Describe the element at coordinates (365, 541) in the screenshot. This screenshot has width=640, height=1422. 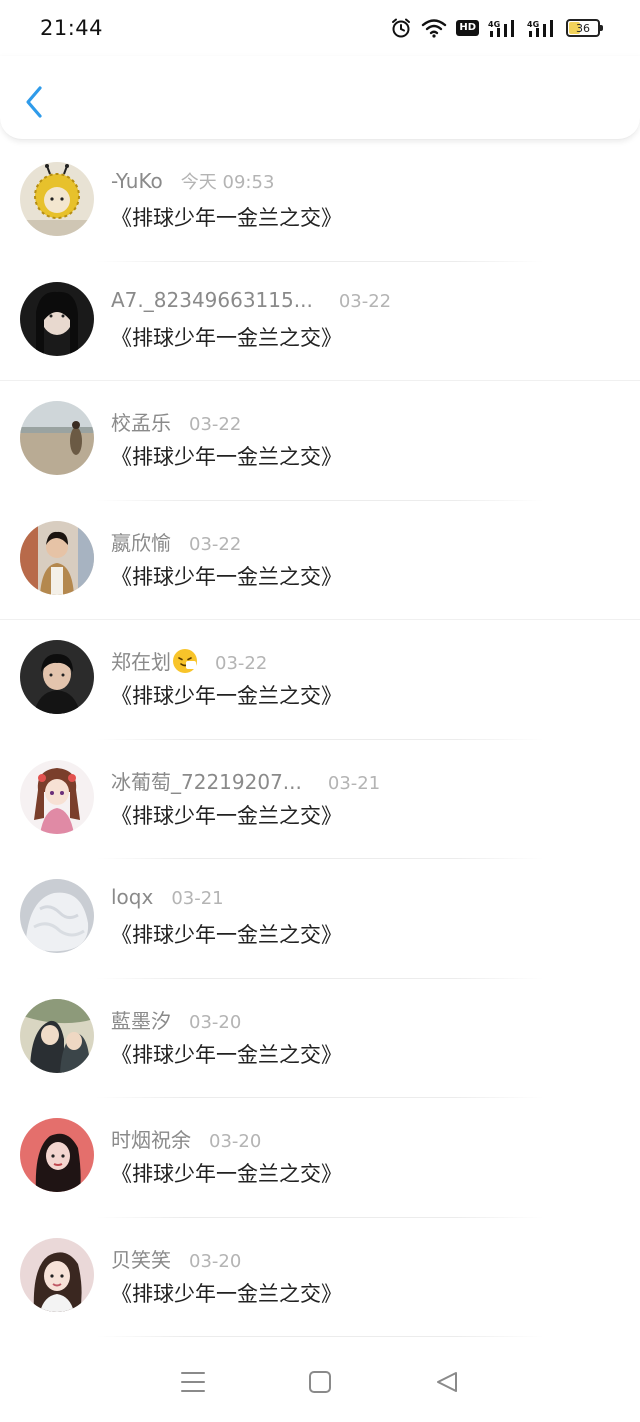
I see `meta-line: 嬴欣愉 03-22` at that location.